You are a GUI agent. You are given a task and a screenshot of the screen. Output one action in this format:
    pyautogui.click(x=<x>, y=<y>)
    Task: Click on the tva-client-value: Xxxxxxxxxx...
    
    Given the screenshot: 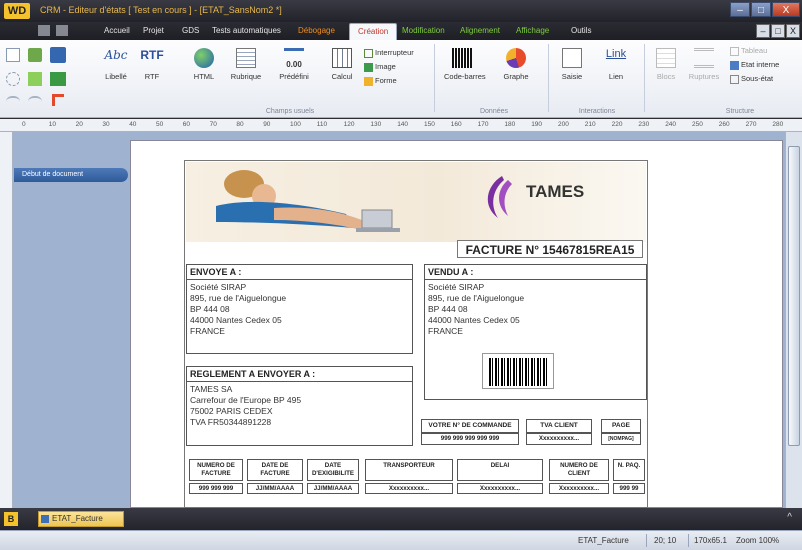 What is the action you would take?
    pyautogui.click(x=559, y=439)
    